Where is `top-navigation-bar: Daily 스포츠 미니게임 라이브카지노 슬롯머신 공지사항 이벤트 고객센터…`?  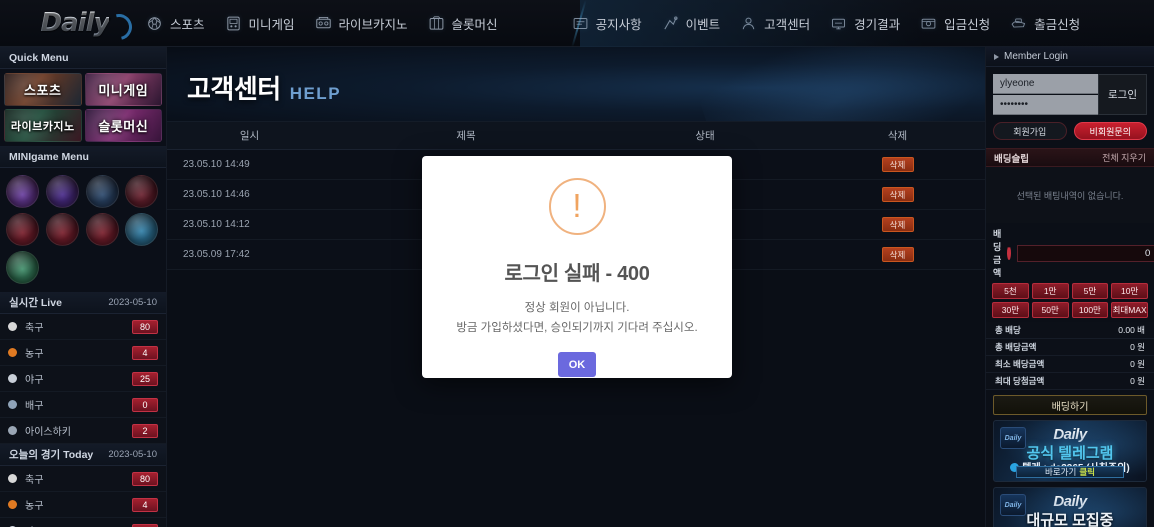
top-navigation-bar: Daily 스포츠 미니게임 라이브카지노 슬롯머신 공지사항 이벤트 고객센터… is located at coordinates (577, 23).